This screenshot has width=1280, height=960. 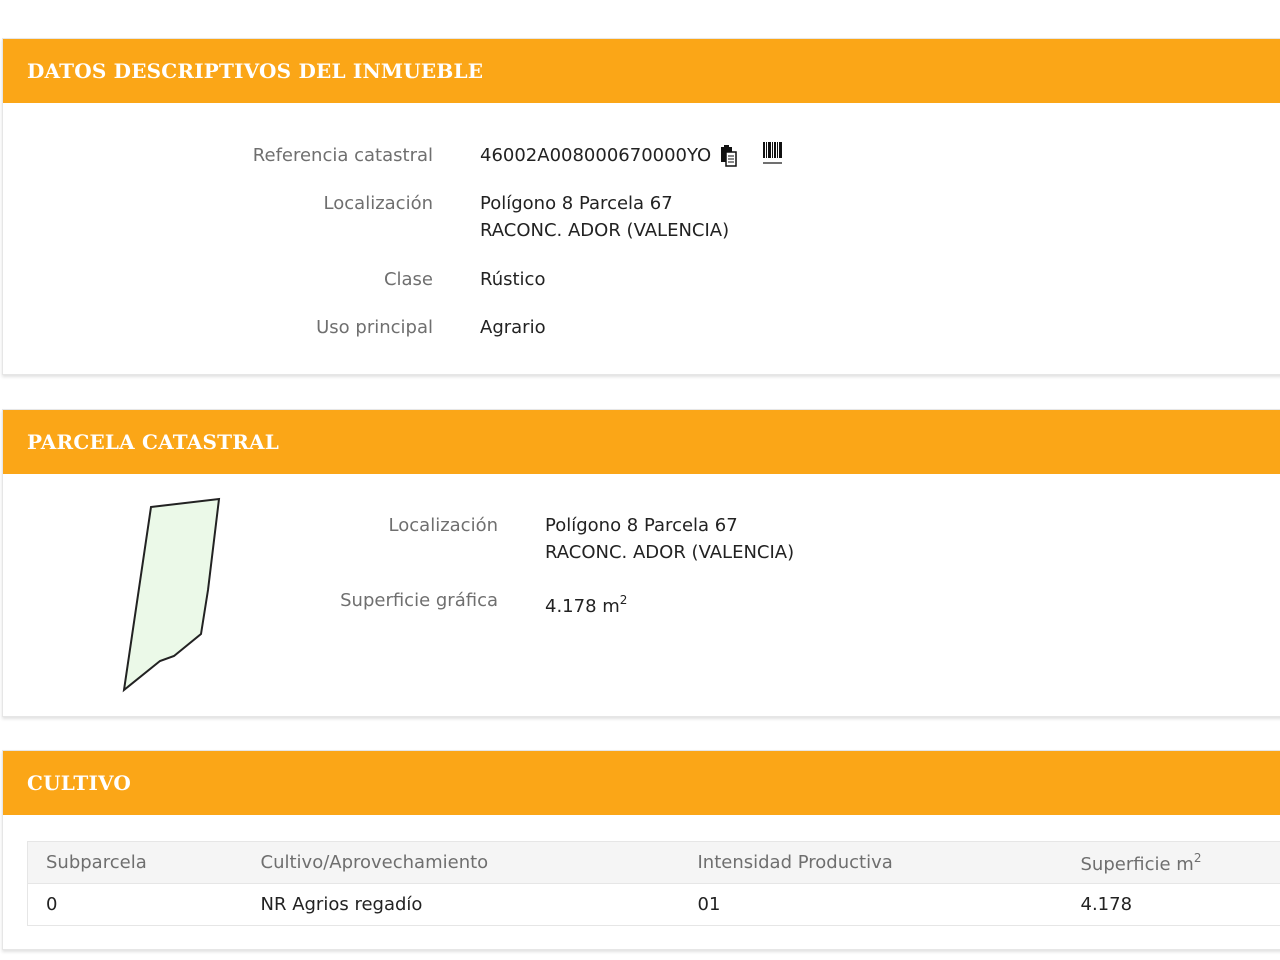 What do you see at coordinates (871, 862) in the screenshot?
I see `col-intensidad: Intensidad Productiva` at bounding box center [871, 862].